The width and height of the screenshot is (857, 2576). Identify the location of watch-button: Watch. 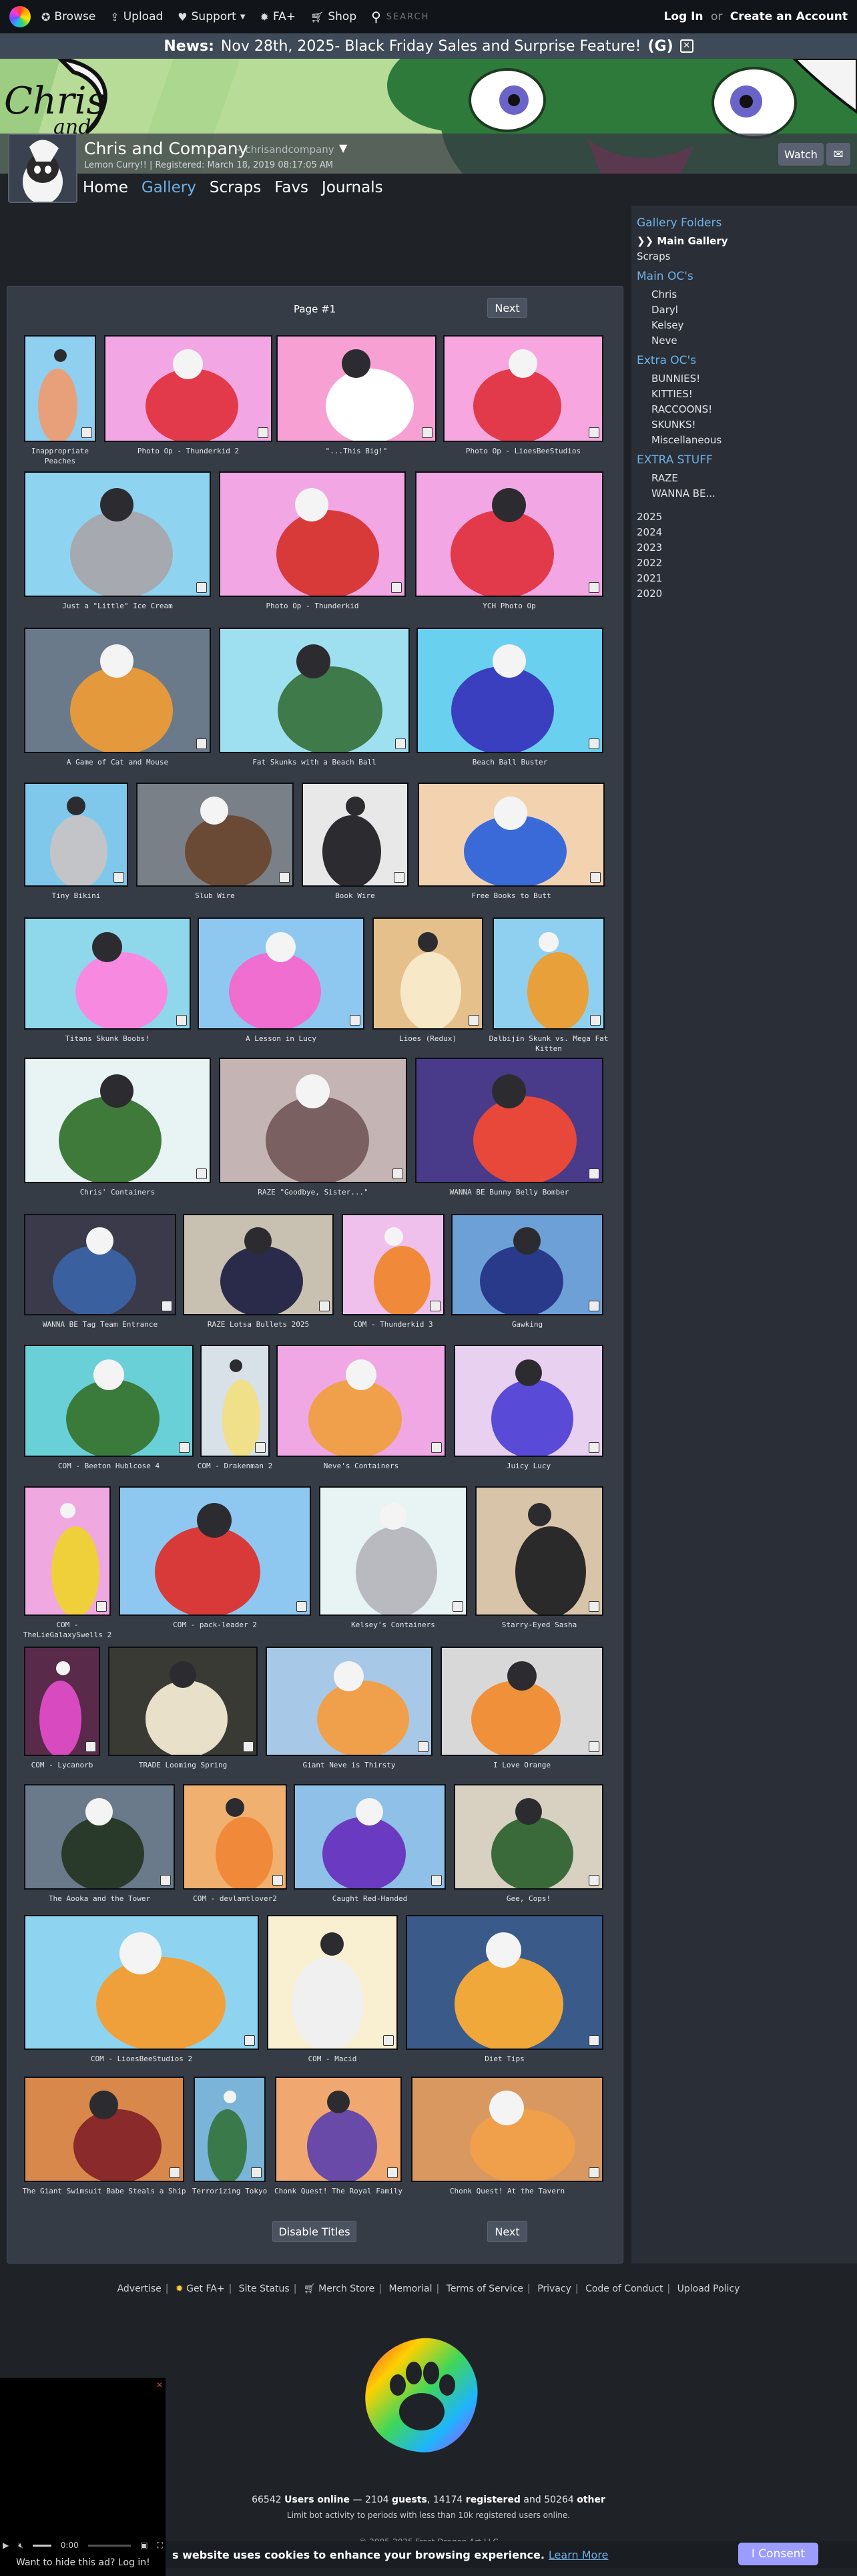
(801, 154).